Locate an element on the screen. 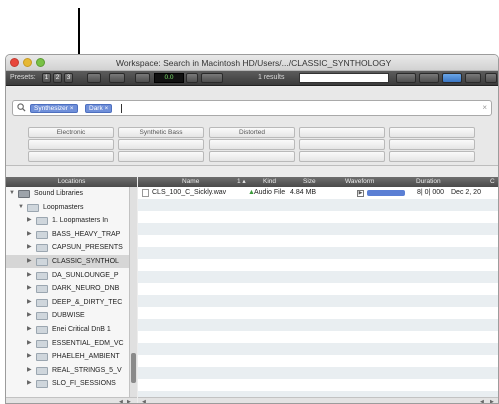  column-header-size: Size is located at coordinates (309, 182).